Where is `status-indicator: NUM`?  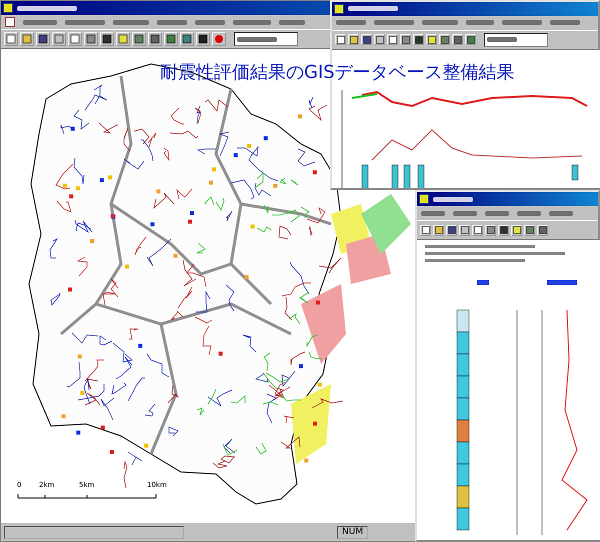 status-indicator: NUM is located at coordinates (352, 532).